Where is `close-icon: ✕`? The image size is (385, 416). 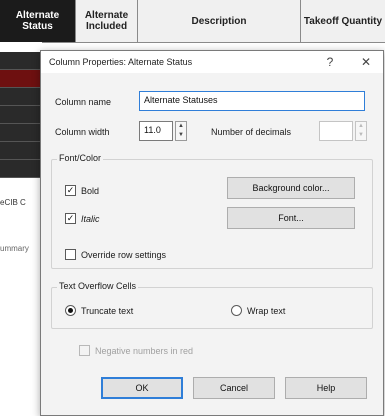 close-icon: ✕ is located at coordinates (366, 62).